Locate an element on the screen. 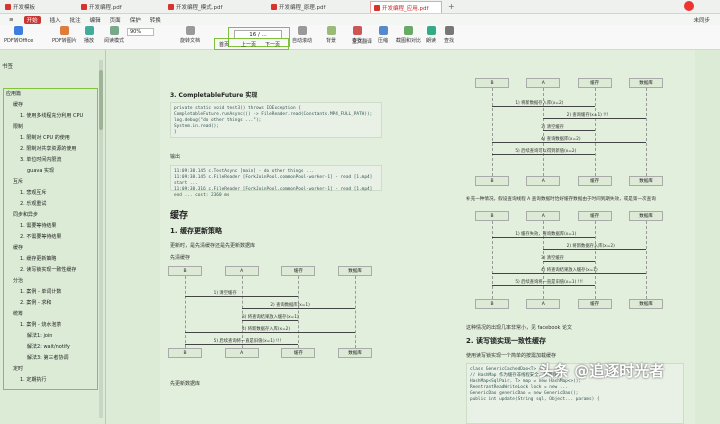 This screenshot has height=424, width=720. translate-button: 全文翻译 is located at coordinates (362, 41).